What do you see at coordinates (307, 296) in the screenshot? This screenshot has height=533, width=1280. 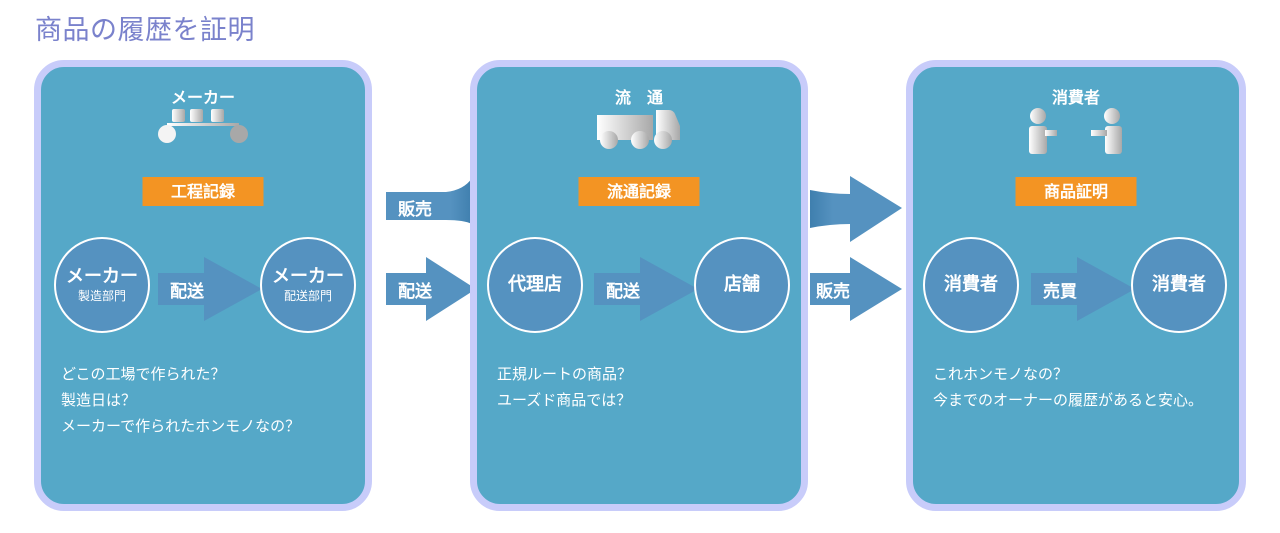 I see `node-sublabel: 配送部門` at bounding box center [307, 296].